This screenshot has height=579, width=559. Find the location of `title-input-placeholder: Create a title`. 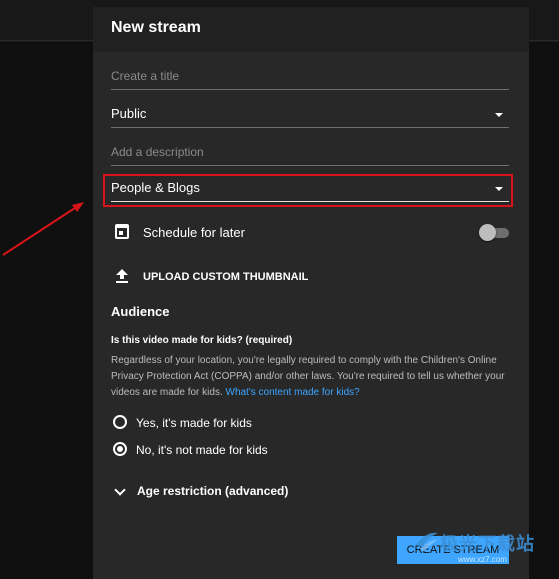

title-input-placeholder: Create a title is located at coordinates (145, 76).